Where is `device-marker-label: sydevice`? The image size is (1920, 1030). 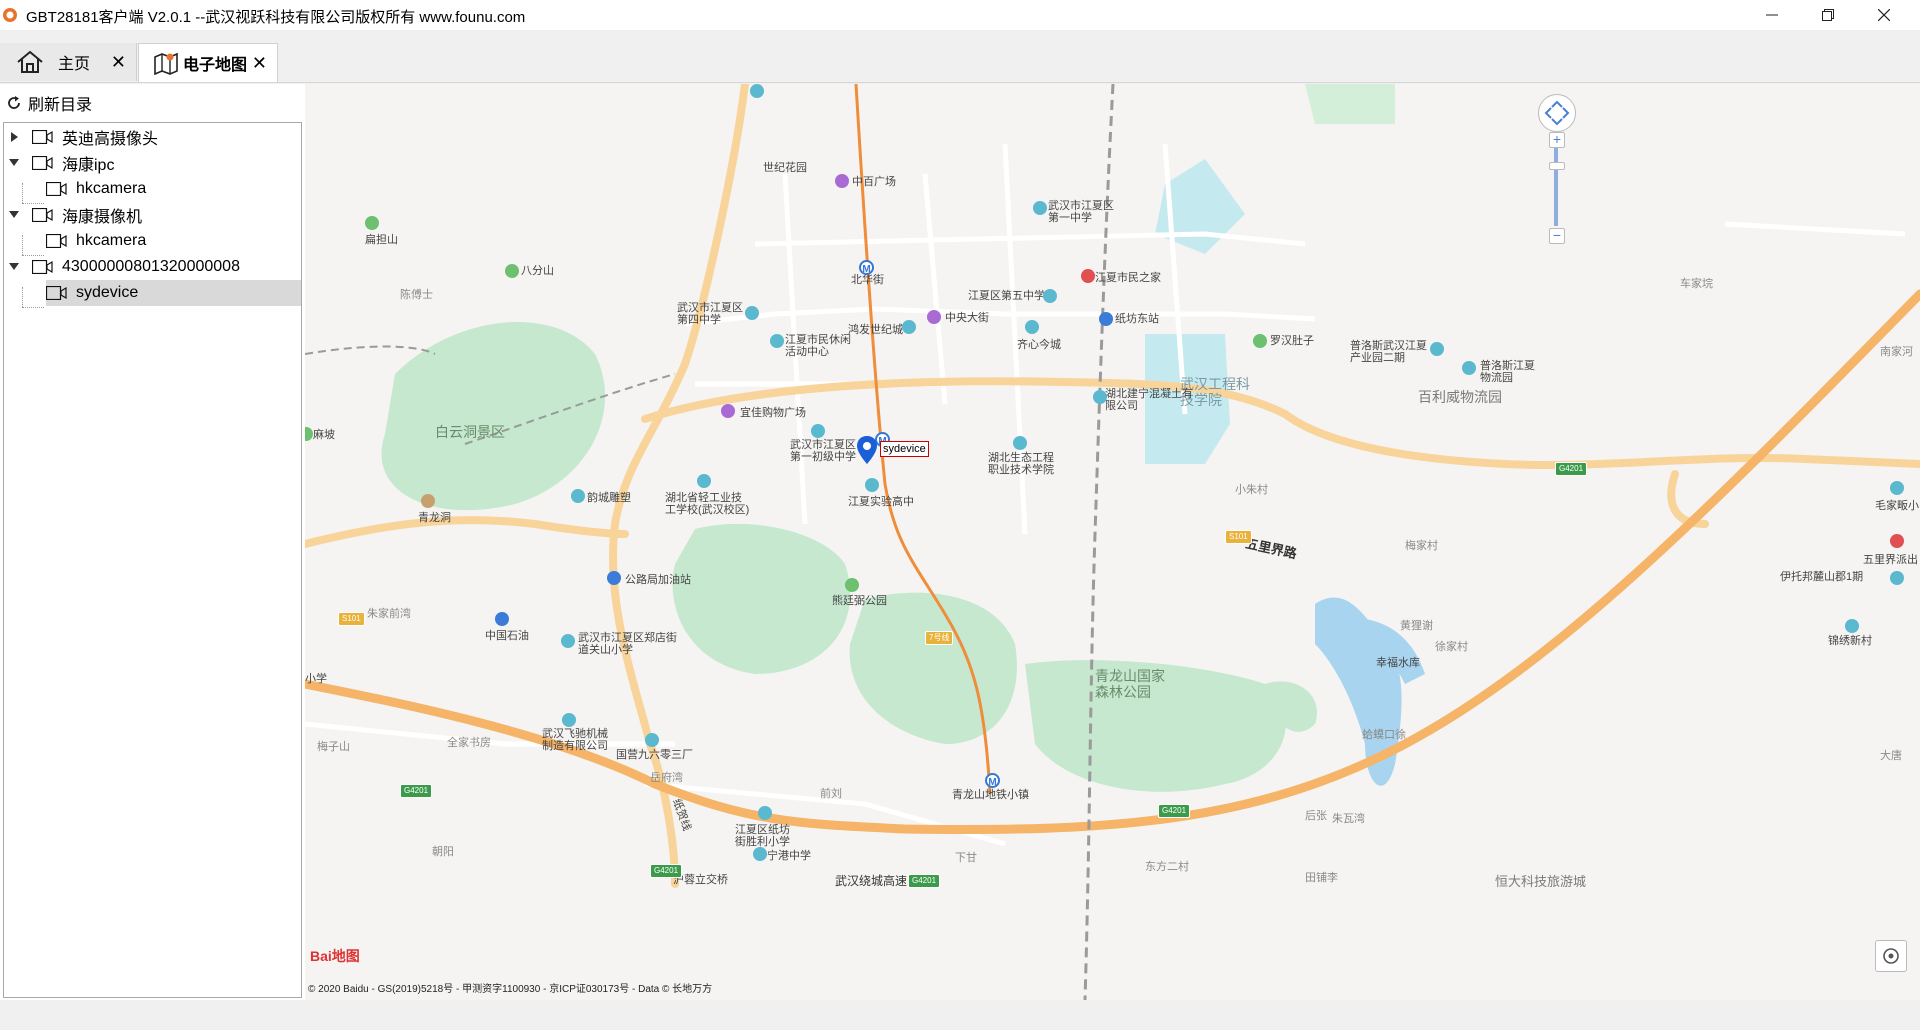
device-marker-label: sydevice is located at coordinates (904, 449).